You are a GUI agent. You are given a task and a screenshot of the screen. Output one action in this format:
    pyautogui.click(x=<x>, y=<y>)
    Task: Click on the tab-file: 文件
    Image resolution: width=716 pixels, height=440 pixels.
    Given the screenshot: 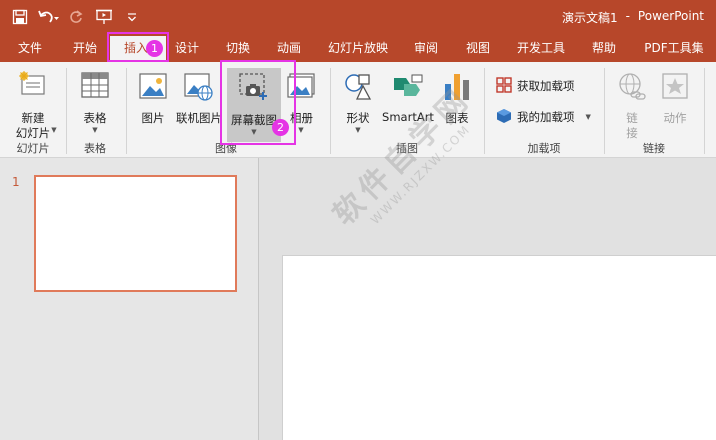 What is the action you would take?
    pyautogui.click(x=30, y=48)
    